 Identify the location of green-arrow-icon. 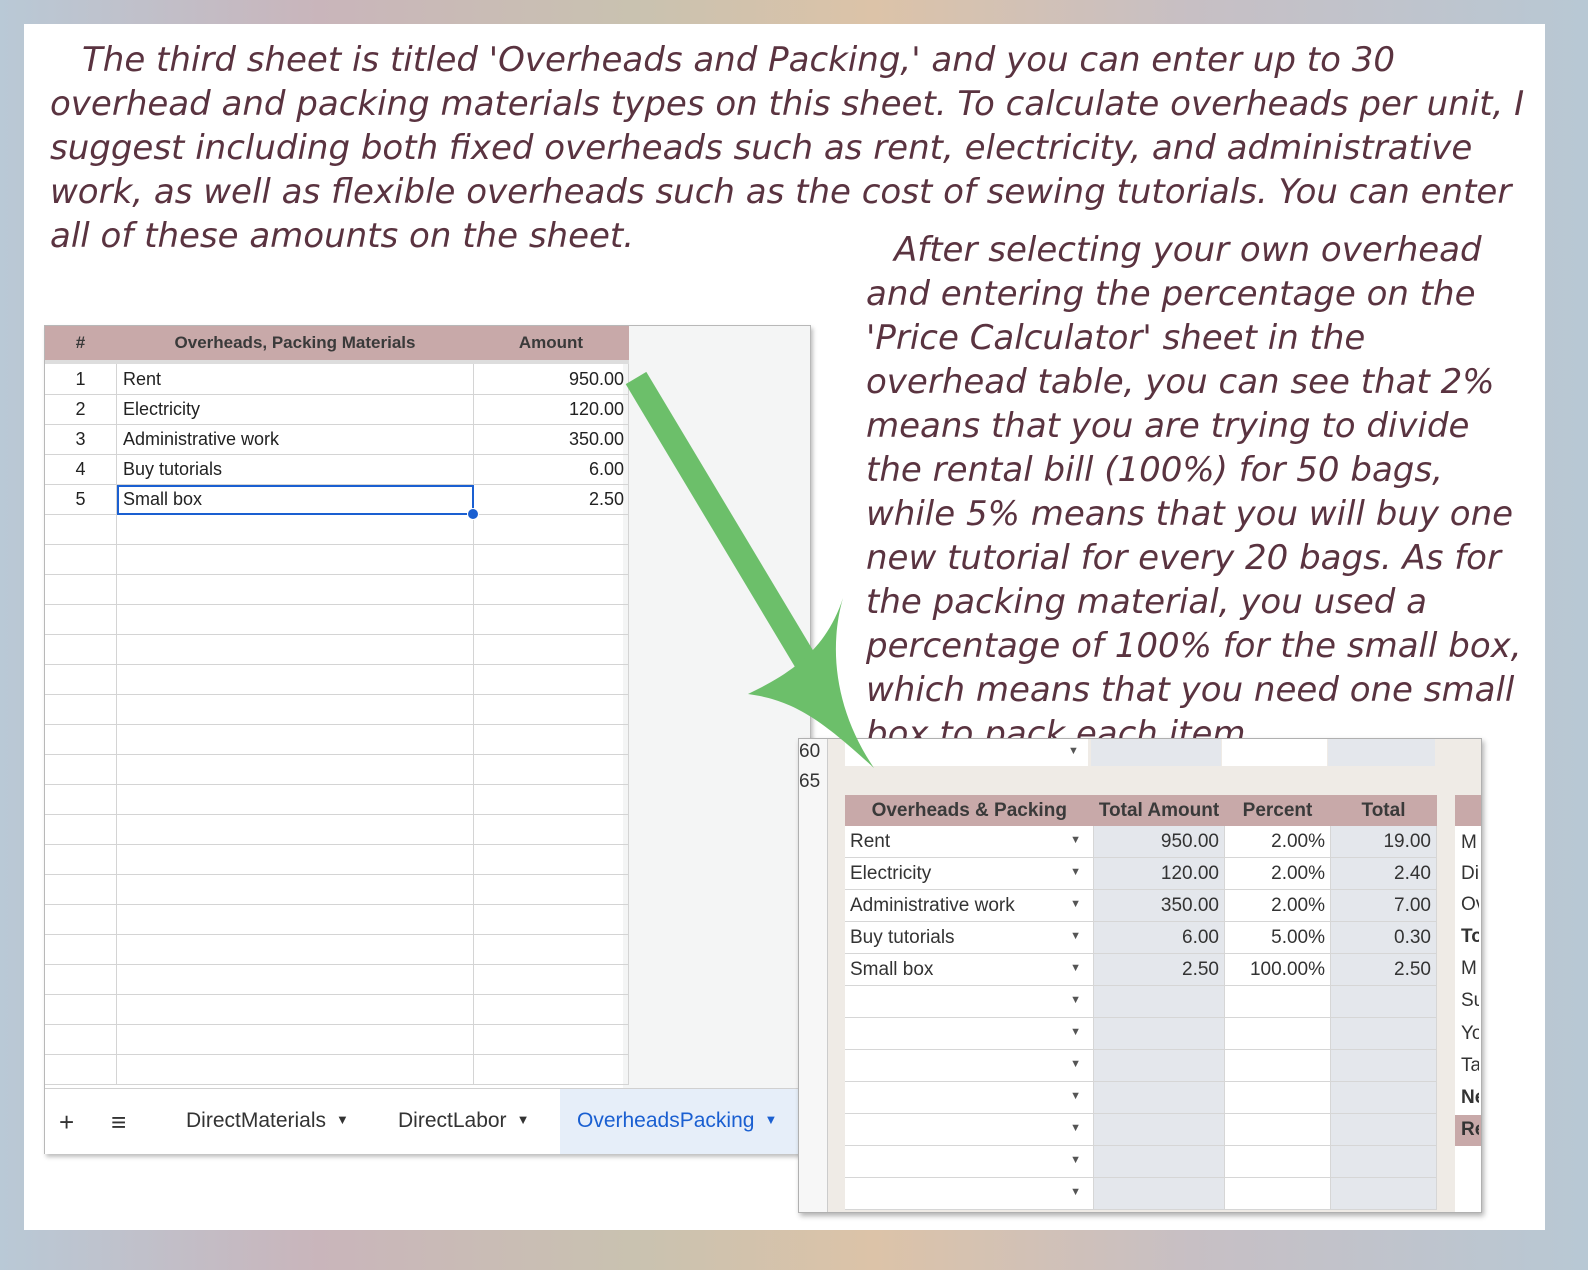
(749, 569).